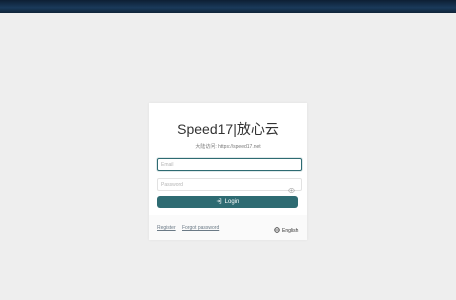 This screenshot has width=456, height=300. I want to click on globe-icon, so click(278, 231).